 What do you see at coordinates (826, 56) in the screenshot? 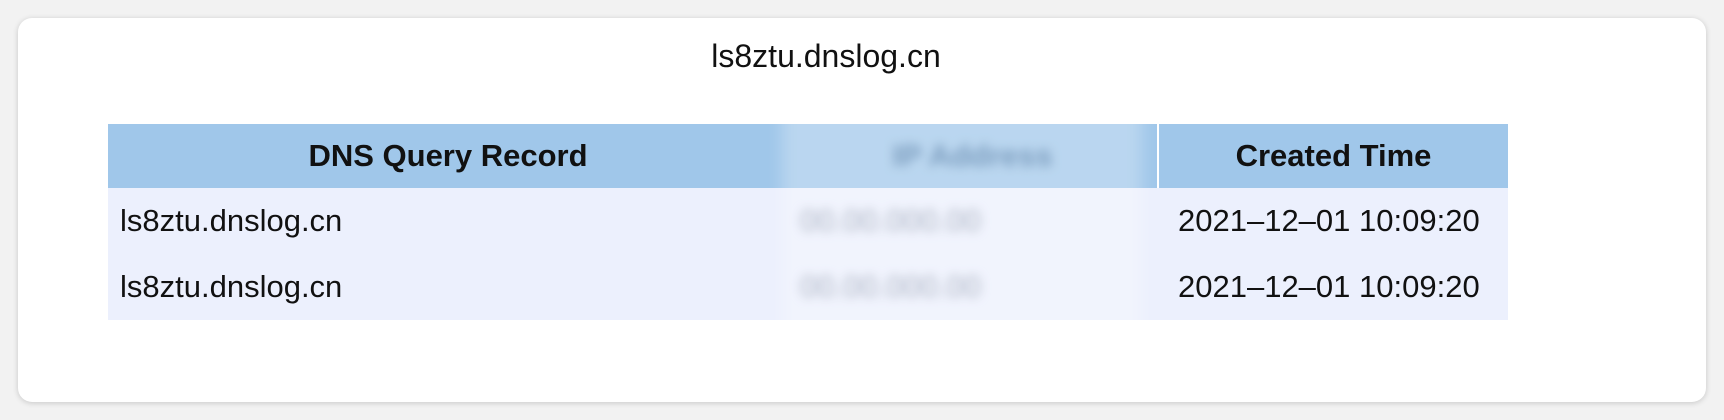
I see `domain-title: ls8ztu.dnslog.cn` at bounding box center [826, 56].